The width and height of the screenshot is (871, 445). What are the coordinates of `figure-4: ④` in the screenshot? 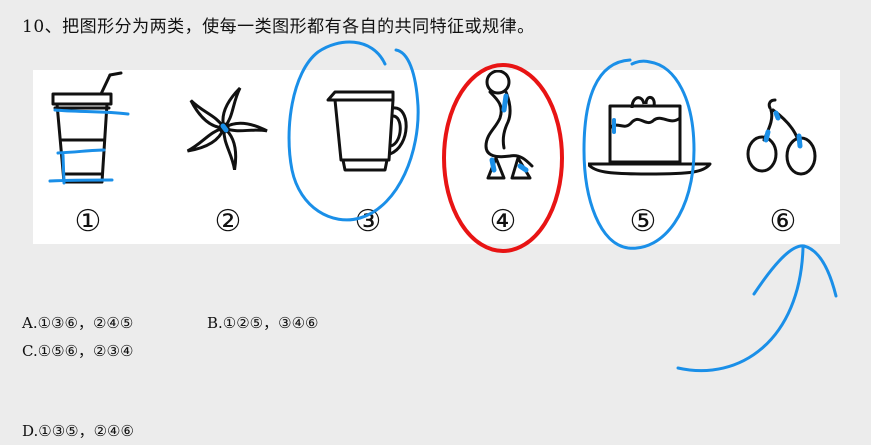 It's located at (503, 157).